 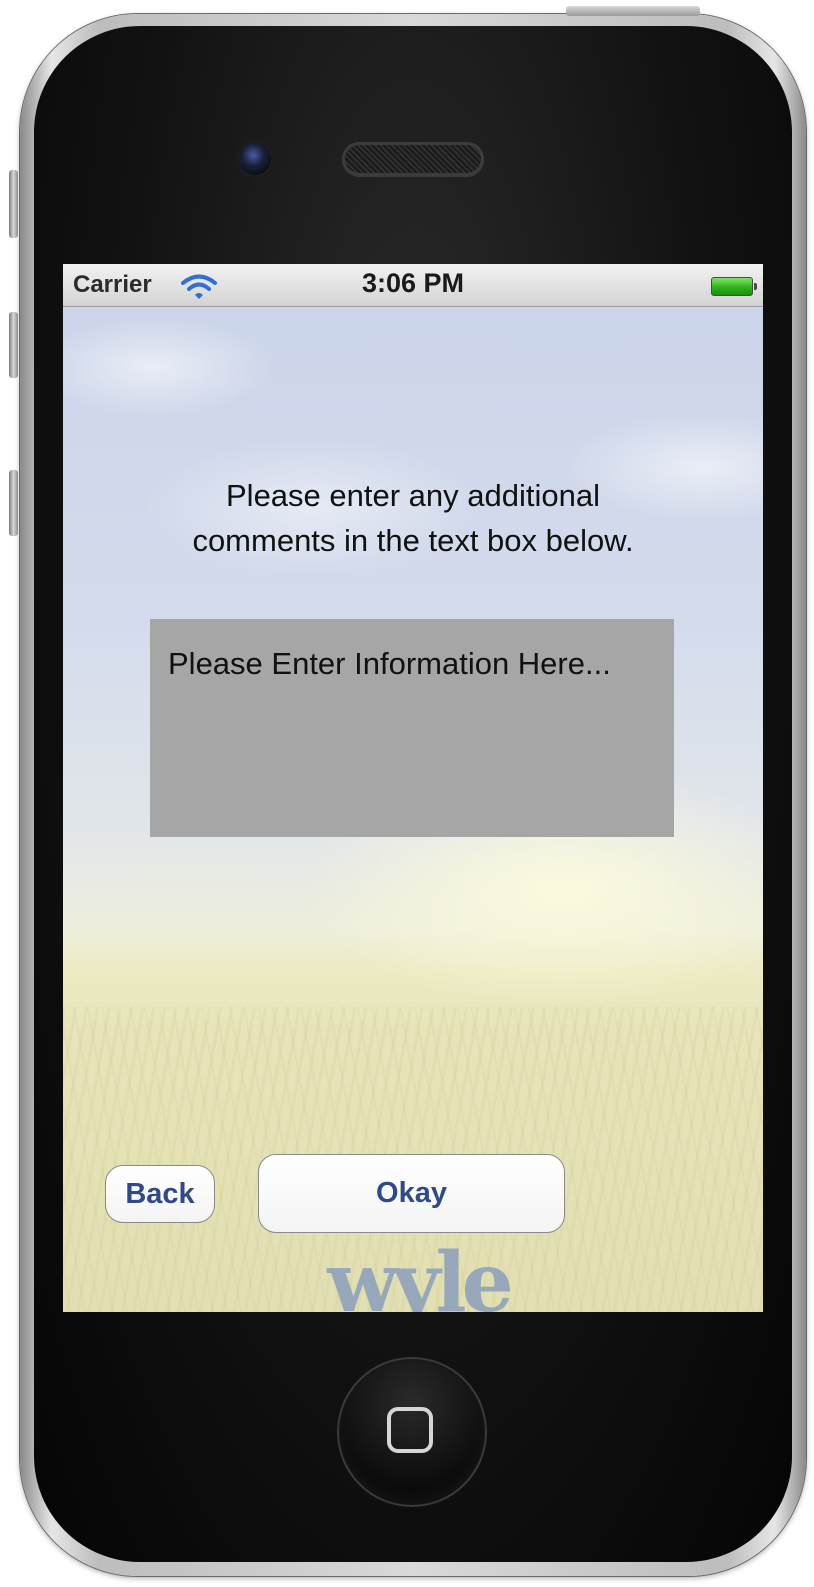 What do you see at coordinates (420, 1273) in the screenshot?
I see `wyle-logo: wyle` at bounding box center [420, 1273].